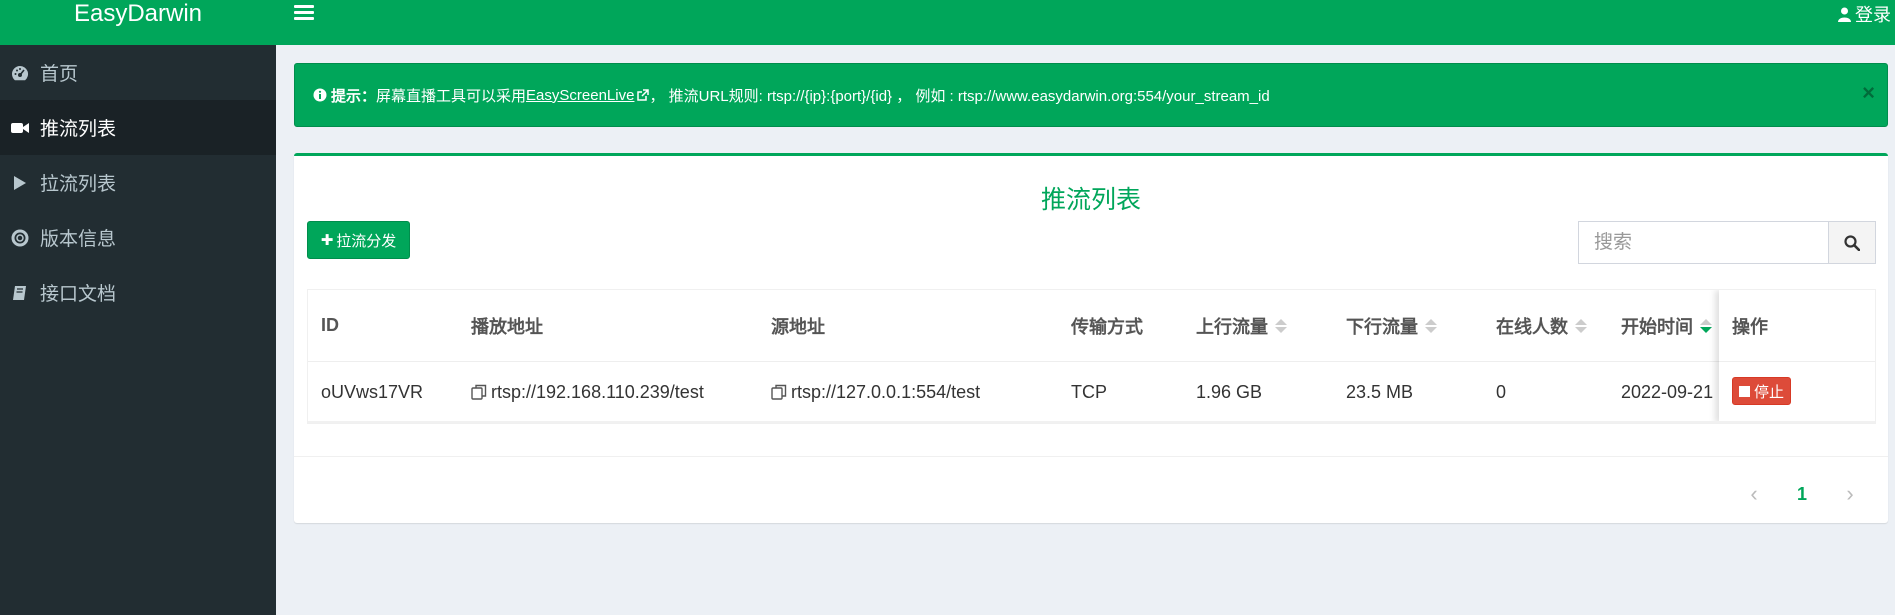  Describe the element at coordinates (1666, 325) in the screenshot. I see `column-header-start-time: 开始时间` at that location.